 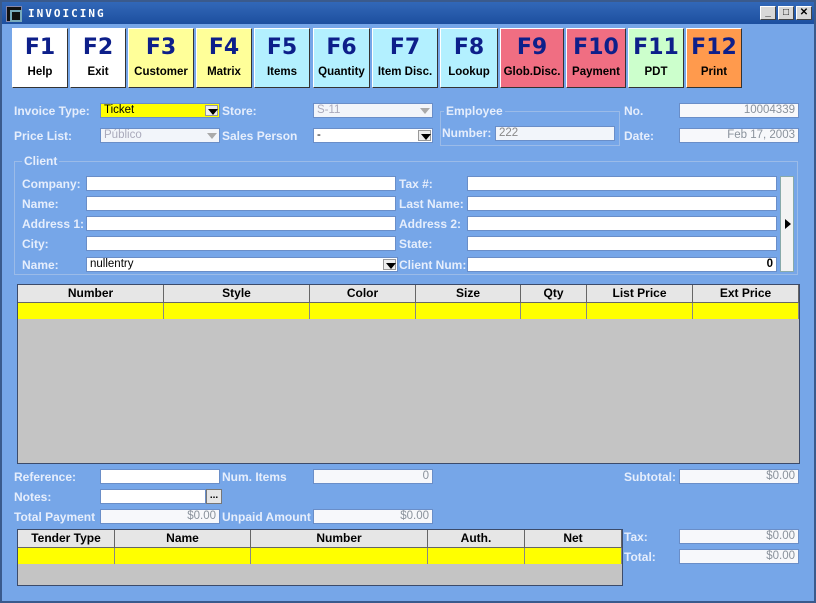 What do you see at coordinates (405, 58) in the screenshot?
I see `fkey-f7-button: F7 Item Disc.` at bounding box center [405, 58].